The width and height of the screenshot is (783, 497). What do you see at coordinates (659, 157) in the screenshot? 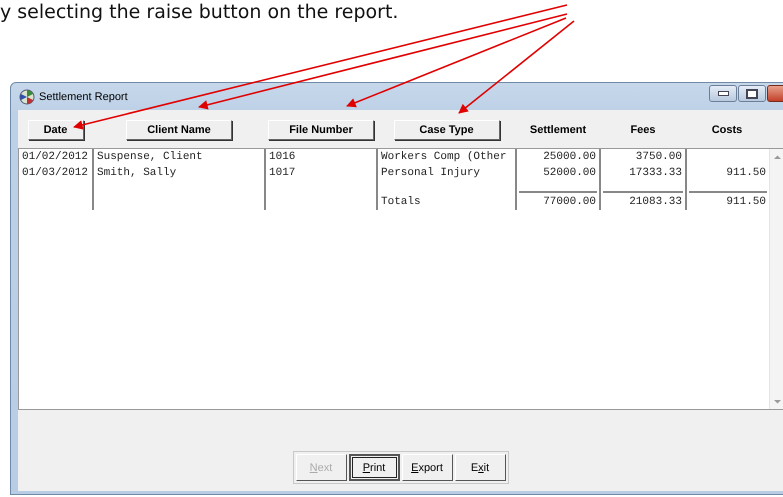
I see `table-cell: 3750.00` at bounding box center [659, 157].